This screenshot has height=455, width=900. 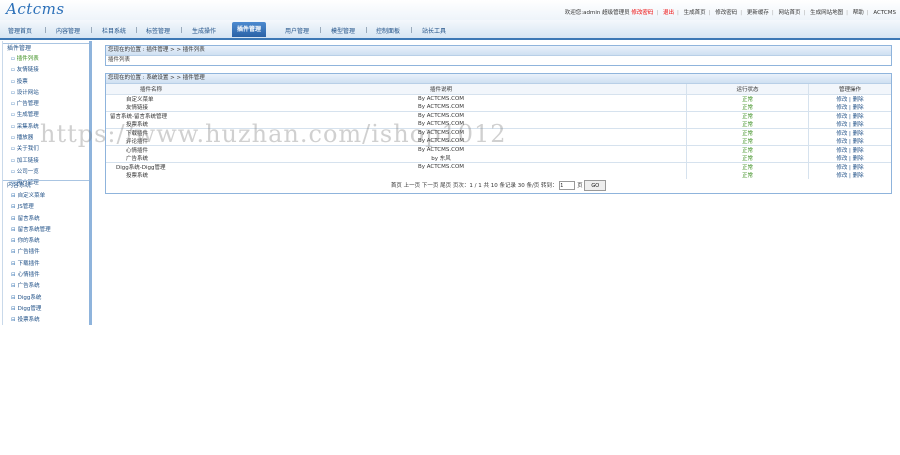 I want to click on sidebar-item: ⊟ 留言系统, so click(x=46, y=219).